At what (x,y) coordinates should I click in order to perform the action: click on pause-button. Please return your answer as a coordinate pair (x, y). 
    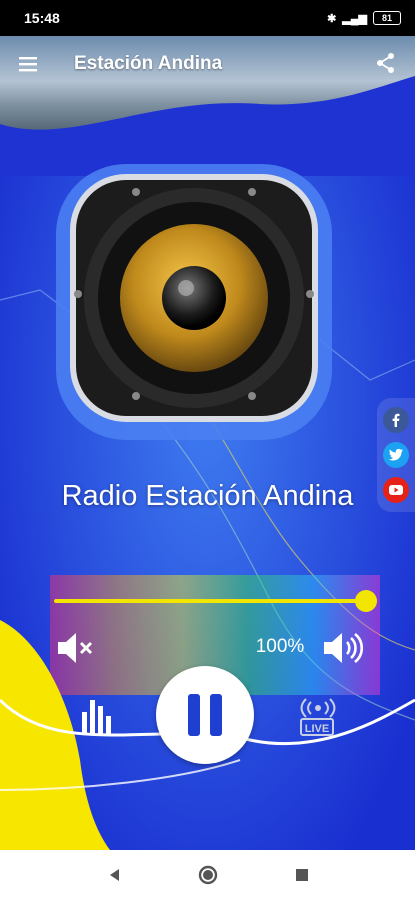
    Looking at the image, I should click on (205, 715).